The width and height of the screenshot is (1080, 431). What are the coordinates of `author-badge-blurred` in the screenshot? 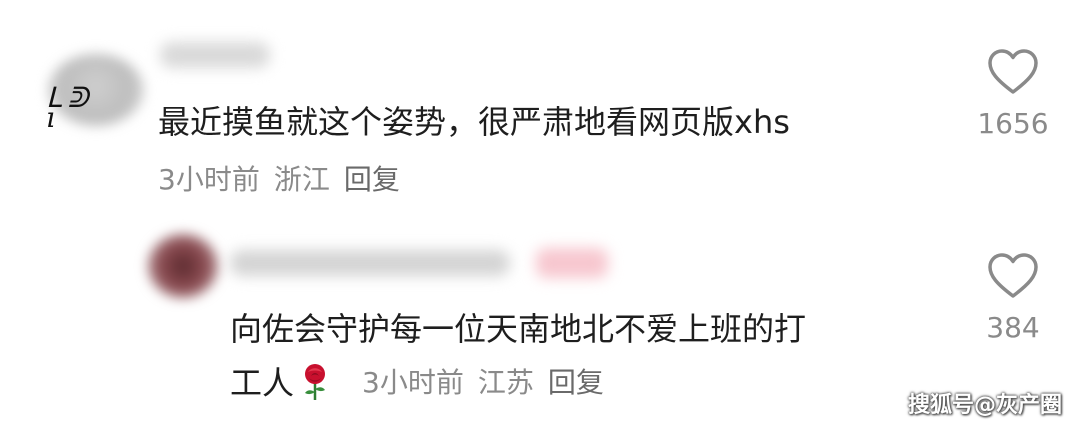 It's located at (572, 263).